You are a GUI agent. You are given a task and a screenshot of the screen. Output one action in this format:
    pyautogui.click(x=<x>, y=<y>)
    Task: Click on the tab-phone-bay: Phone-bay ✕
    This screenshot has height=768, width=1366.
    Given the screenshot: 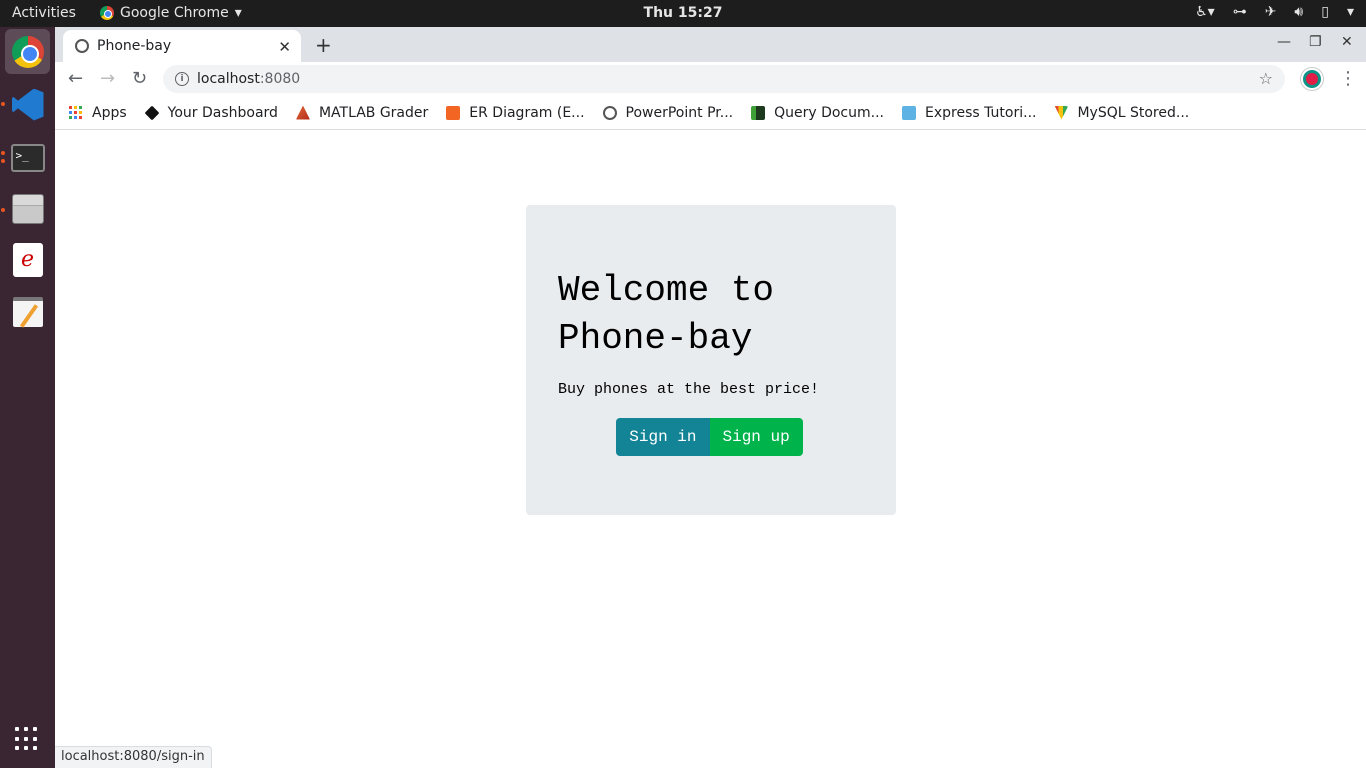 What is the action you would take?
    pyautogui.click(x=182, y=46)
    